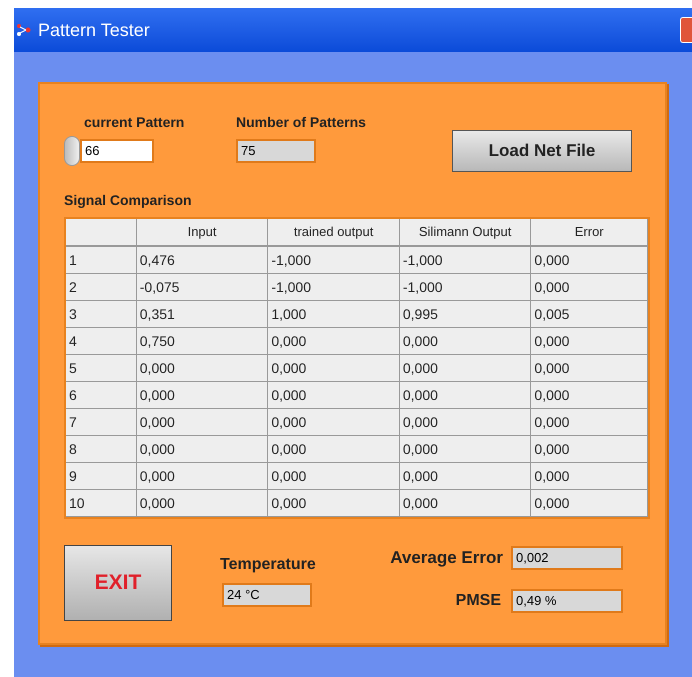 The height and width of the screenshot is (677, 692). Describe the element at coordinates (157, 341) in the screenshot. I see `table-cell-text: 0,750` at that location.